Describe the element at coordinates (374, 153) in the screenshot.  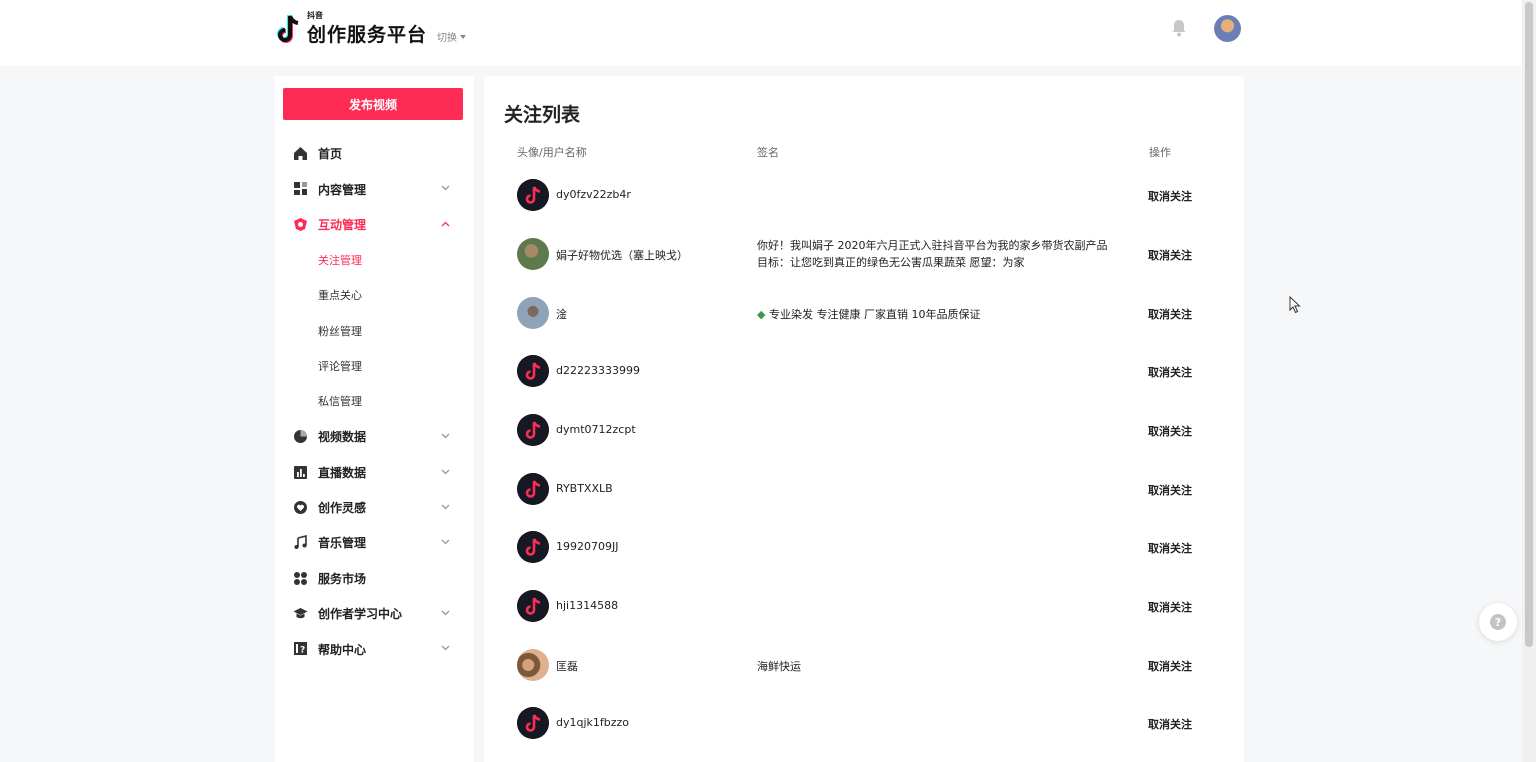
I see `sidebar-item-home: 首页` at that location.